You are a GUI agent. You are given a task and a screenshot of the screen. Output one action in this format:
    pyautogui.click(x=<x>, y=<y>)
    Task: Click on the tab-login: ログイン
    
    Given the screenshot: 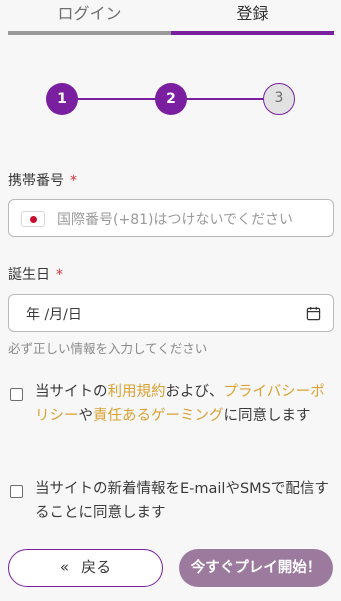 What is the action you would take?
    pyautogui.click(x=89, y=18)
    